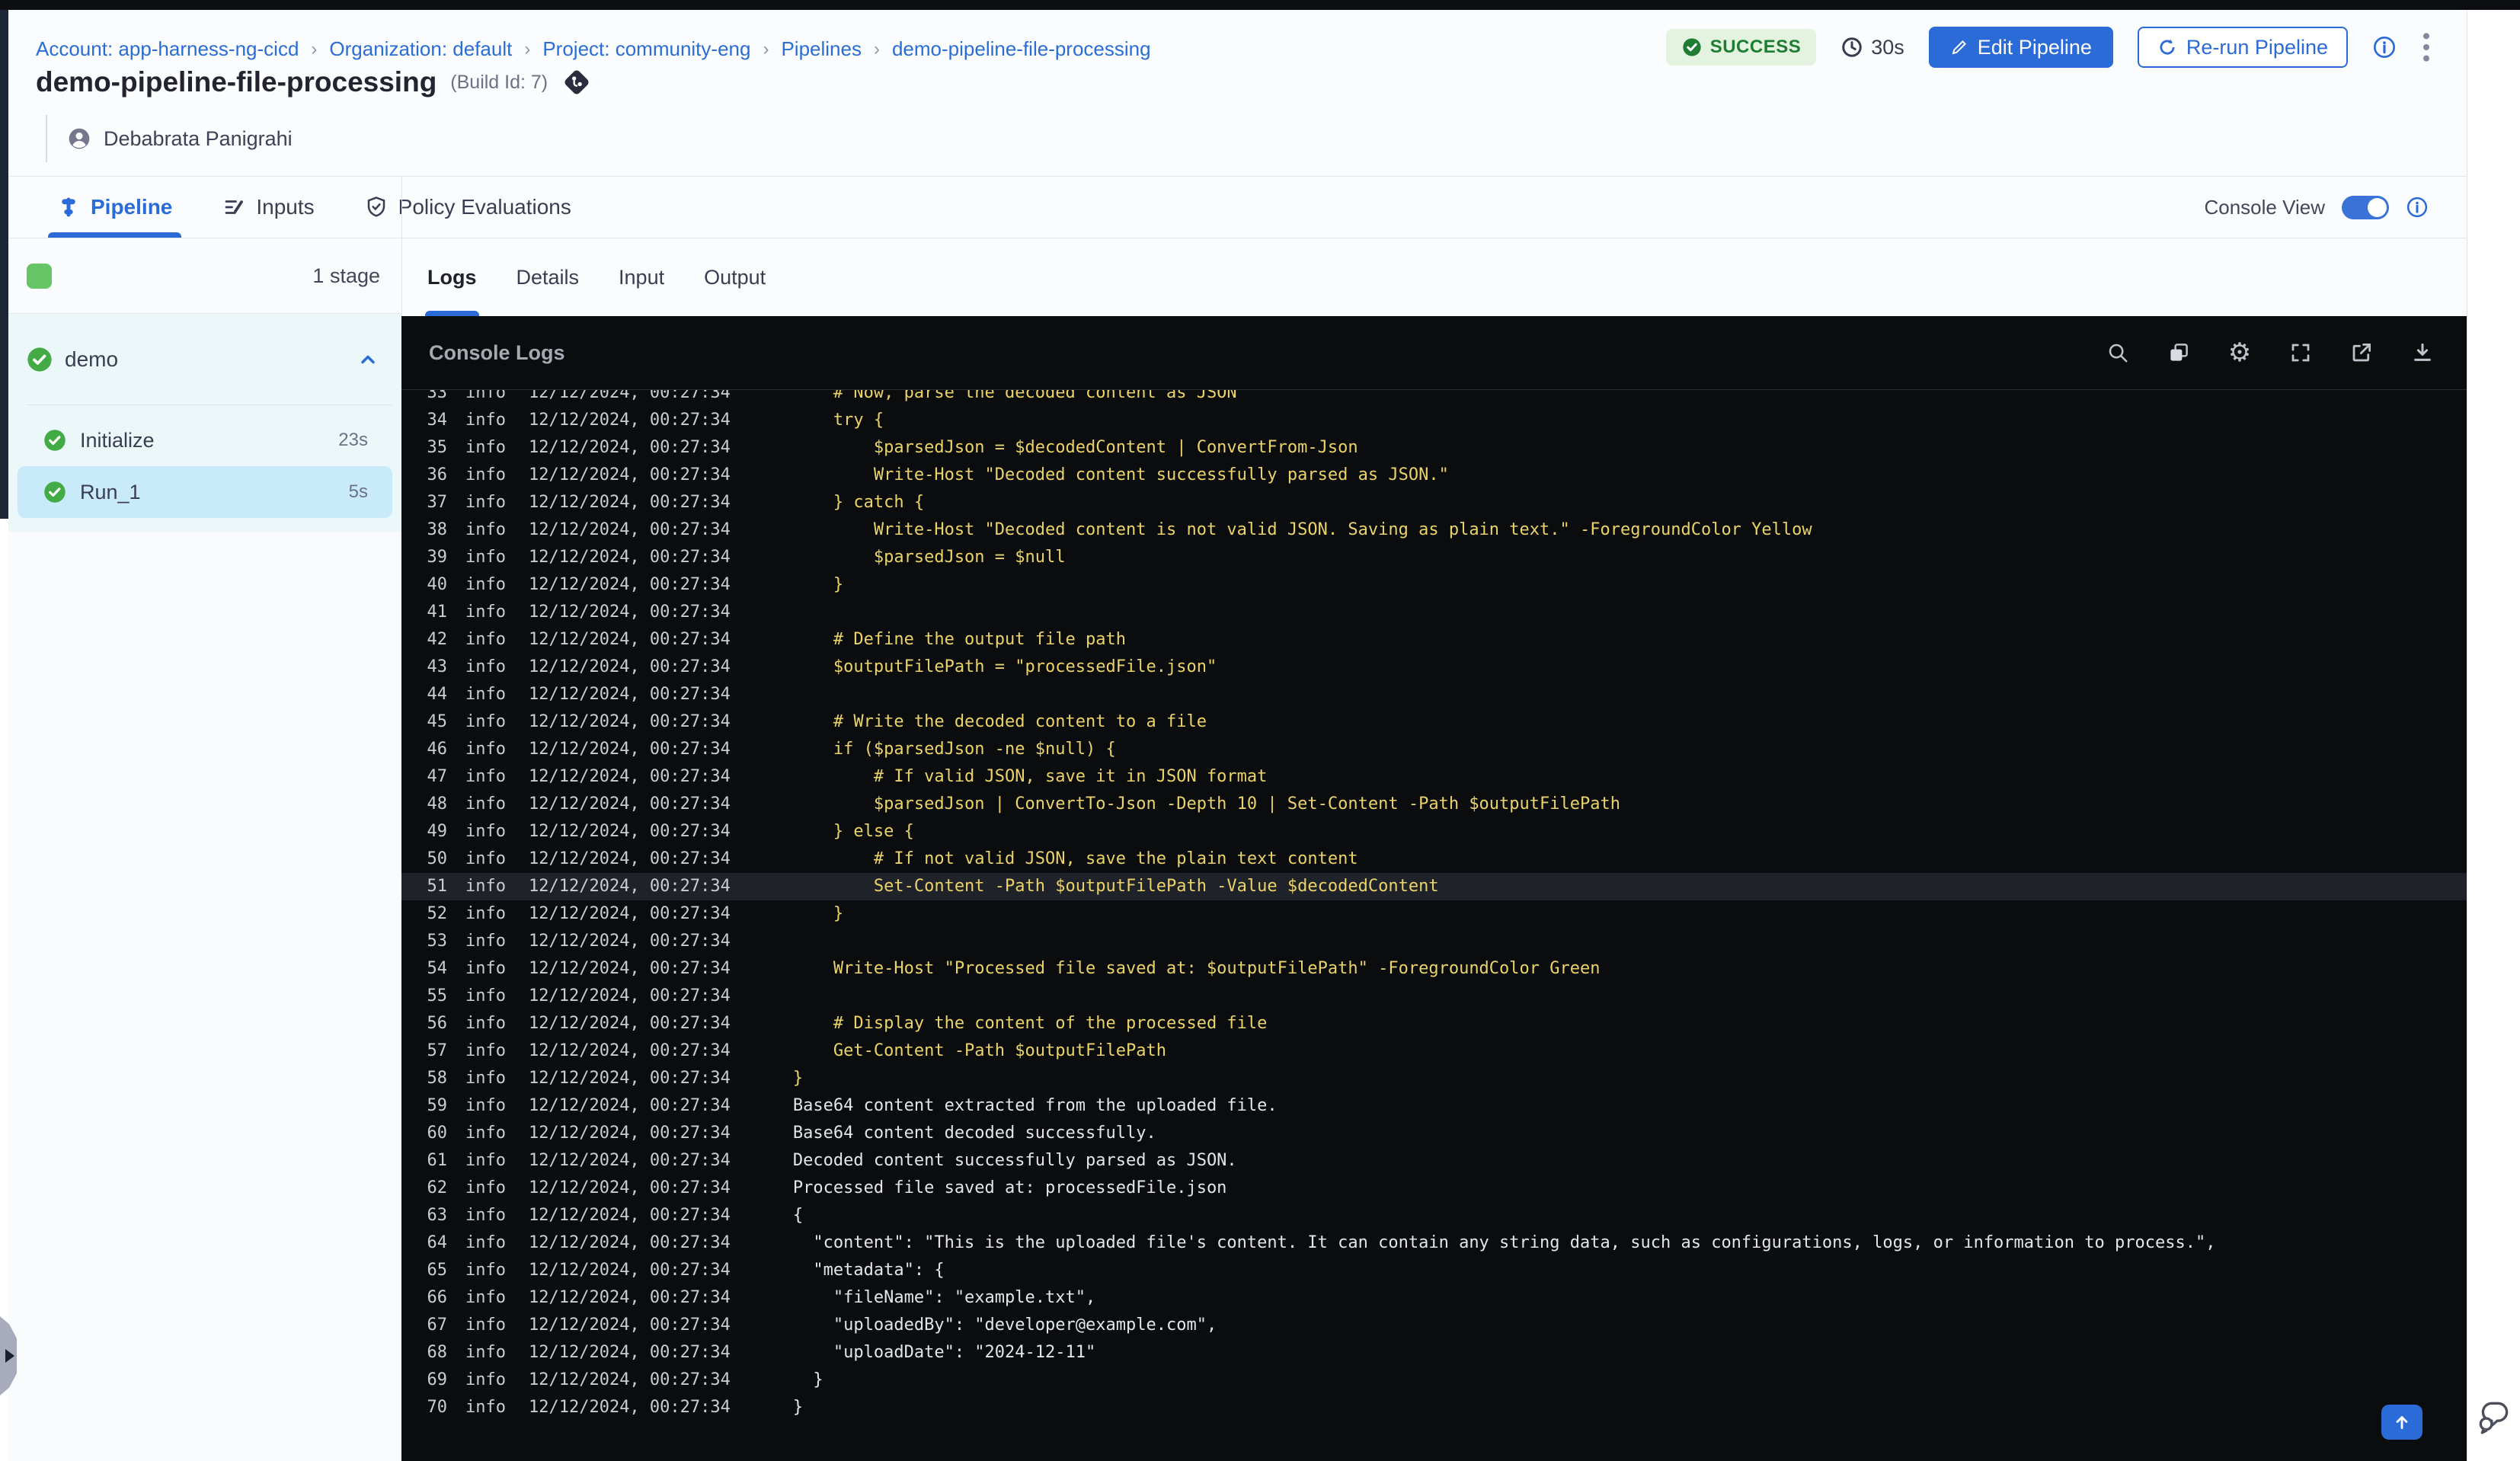 Image resolution: width=2520 pixels, height=1461 pixels. I want to click on log-line-number: 45, so click(437, 721).